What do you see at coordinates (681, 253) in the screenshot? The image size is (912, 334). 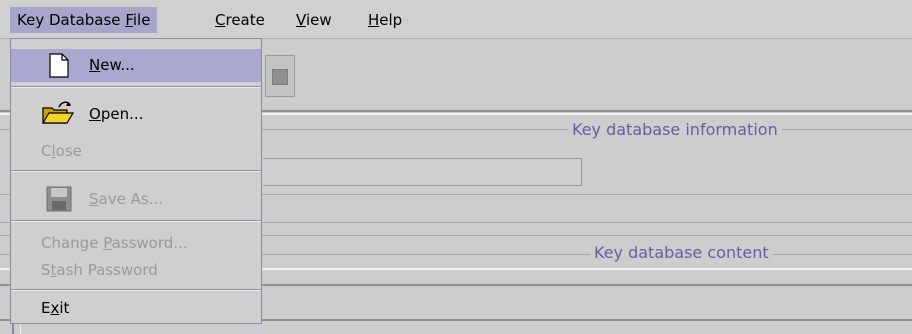 I see `key-database-content-title: Key database content` at bounding box center [681, 253].